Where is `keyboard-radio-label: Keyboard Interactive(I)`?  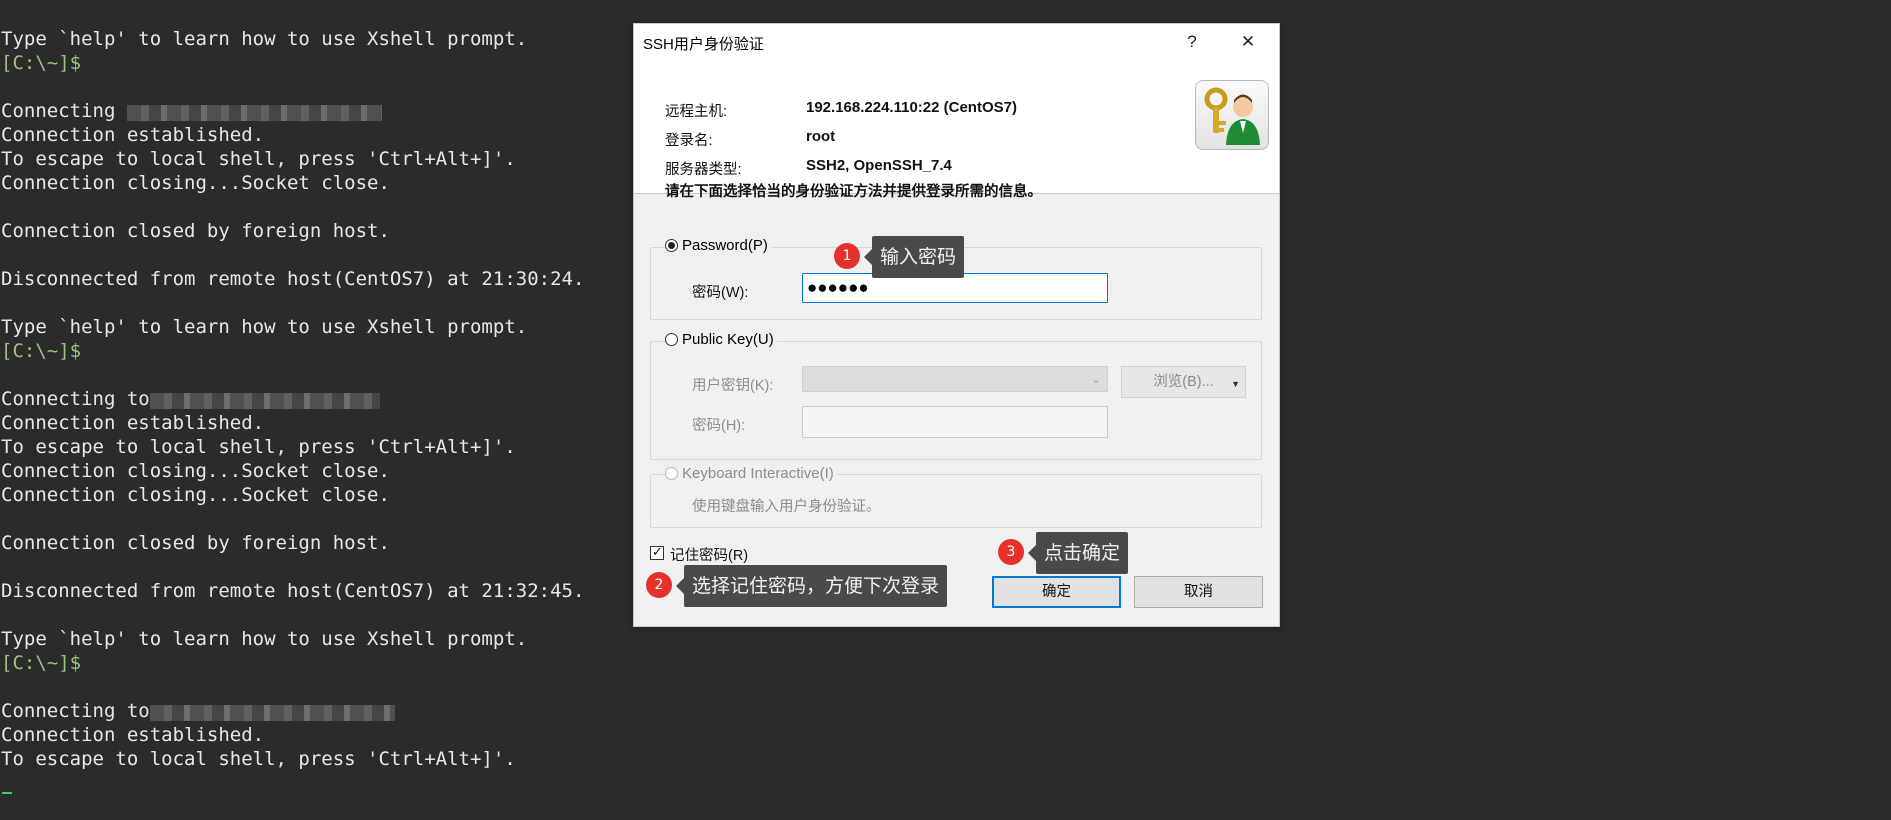
keyboard-radio-label: Keyboard Interactive(I) is located at coordinates (758, 473).